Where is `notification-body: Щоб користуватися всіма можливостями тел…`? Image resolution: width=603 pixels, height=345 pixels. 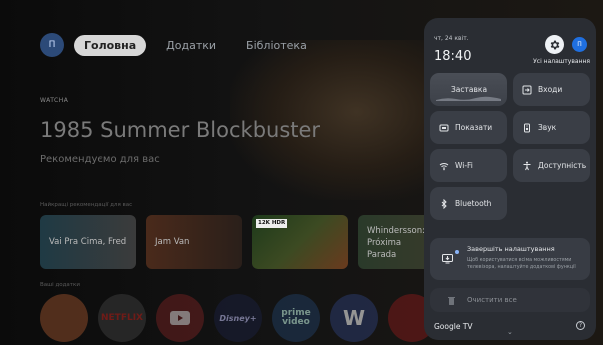 notification-body: Щоб користуватися всіма можливостями тел… is located at coordinates (521, 264).